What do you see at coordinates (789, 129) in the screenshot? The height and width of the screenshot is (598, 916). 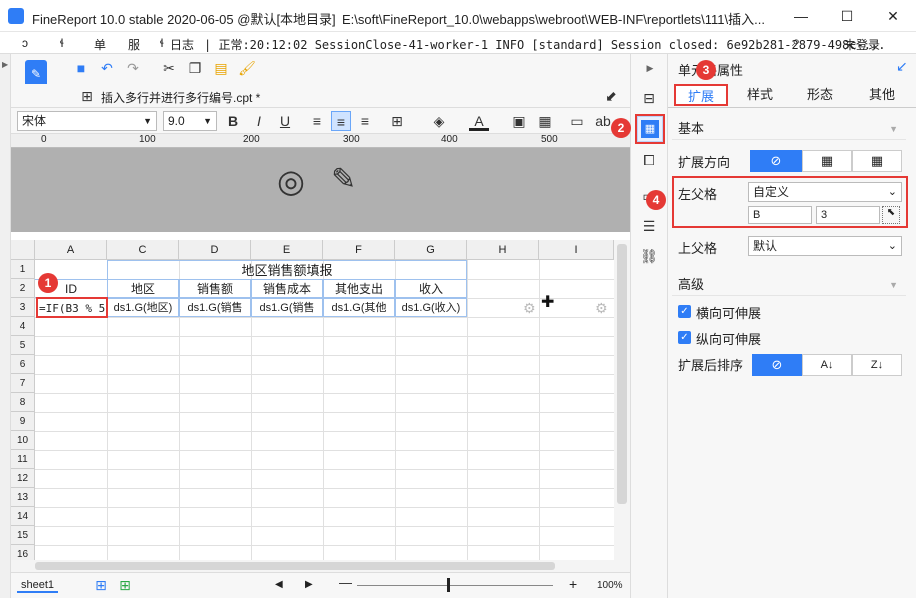 I see `section-basic: 基本 ▼` at bounding box center [789, 129].